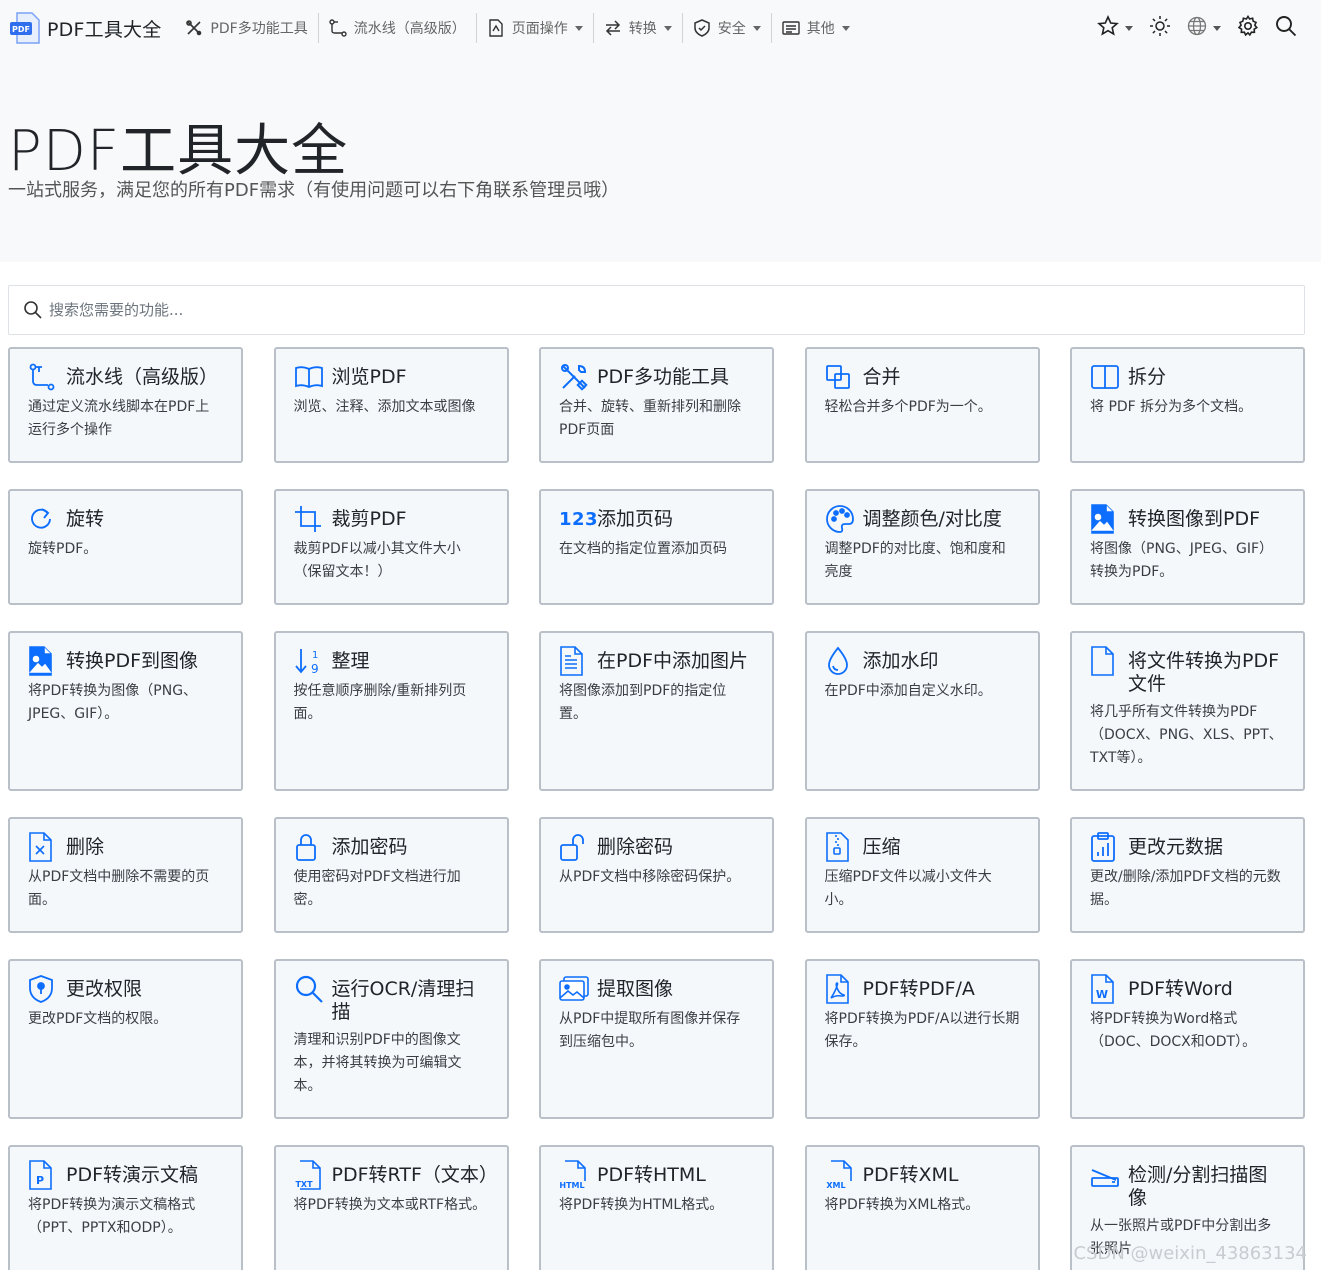 This screenshot has width=1321, height=1270. I want to click on palette-icon, so click(840, 519).